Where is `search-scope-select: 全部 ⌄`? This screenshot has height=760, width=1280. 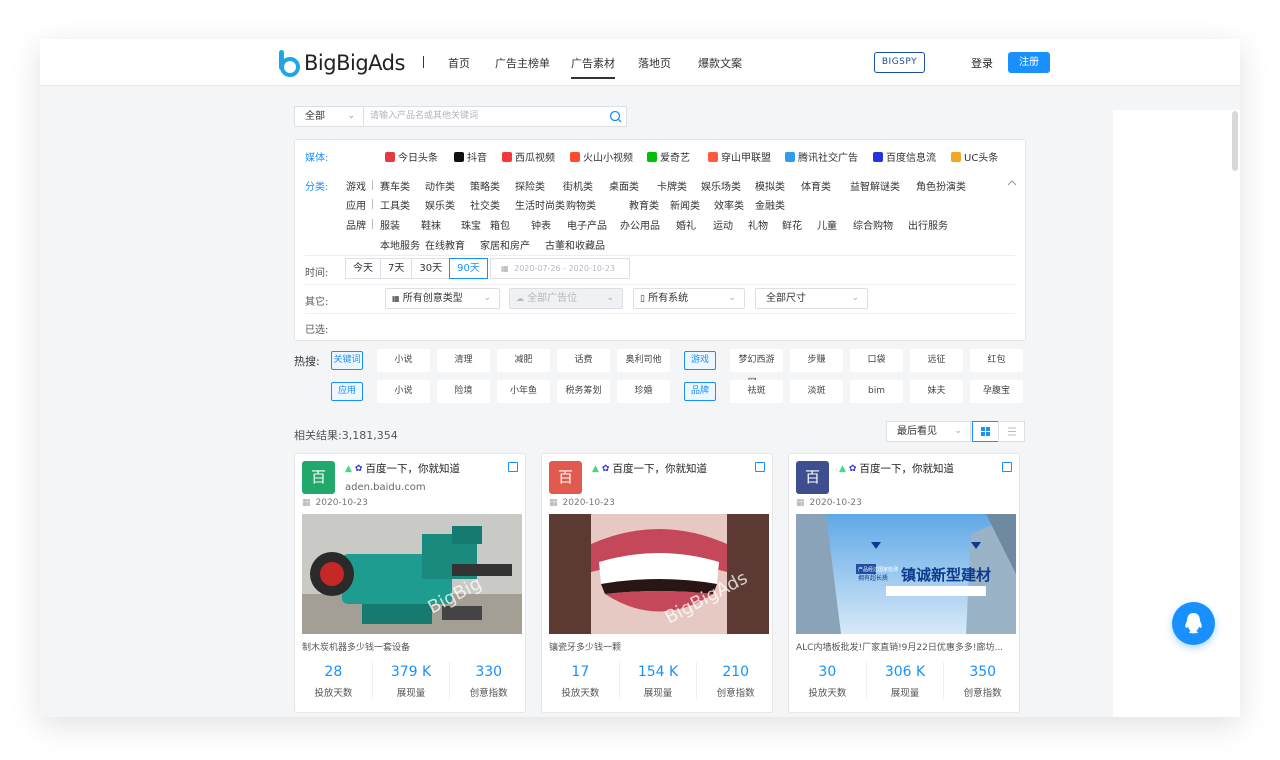
search-scope-select: 全部 ⌄ is located at coordinates (329, 116).